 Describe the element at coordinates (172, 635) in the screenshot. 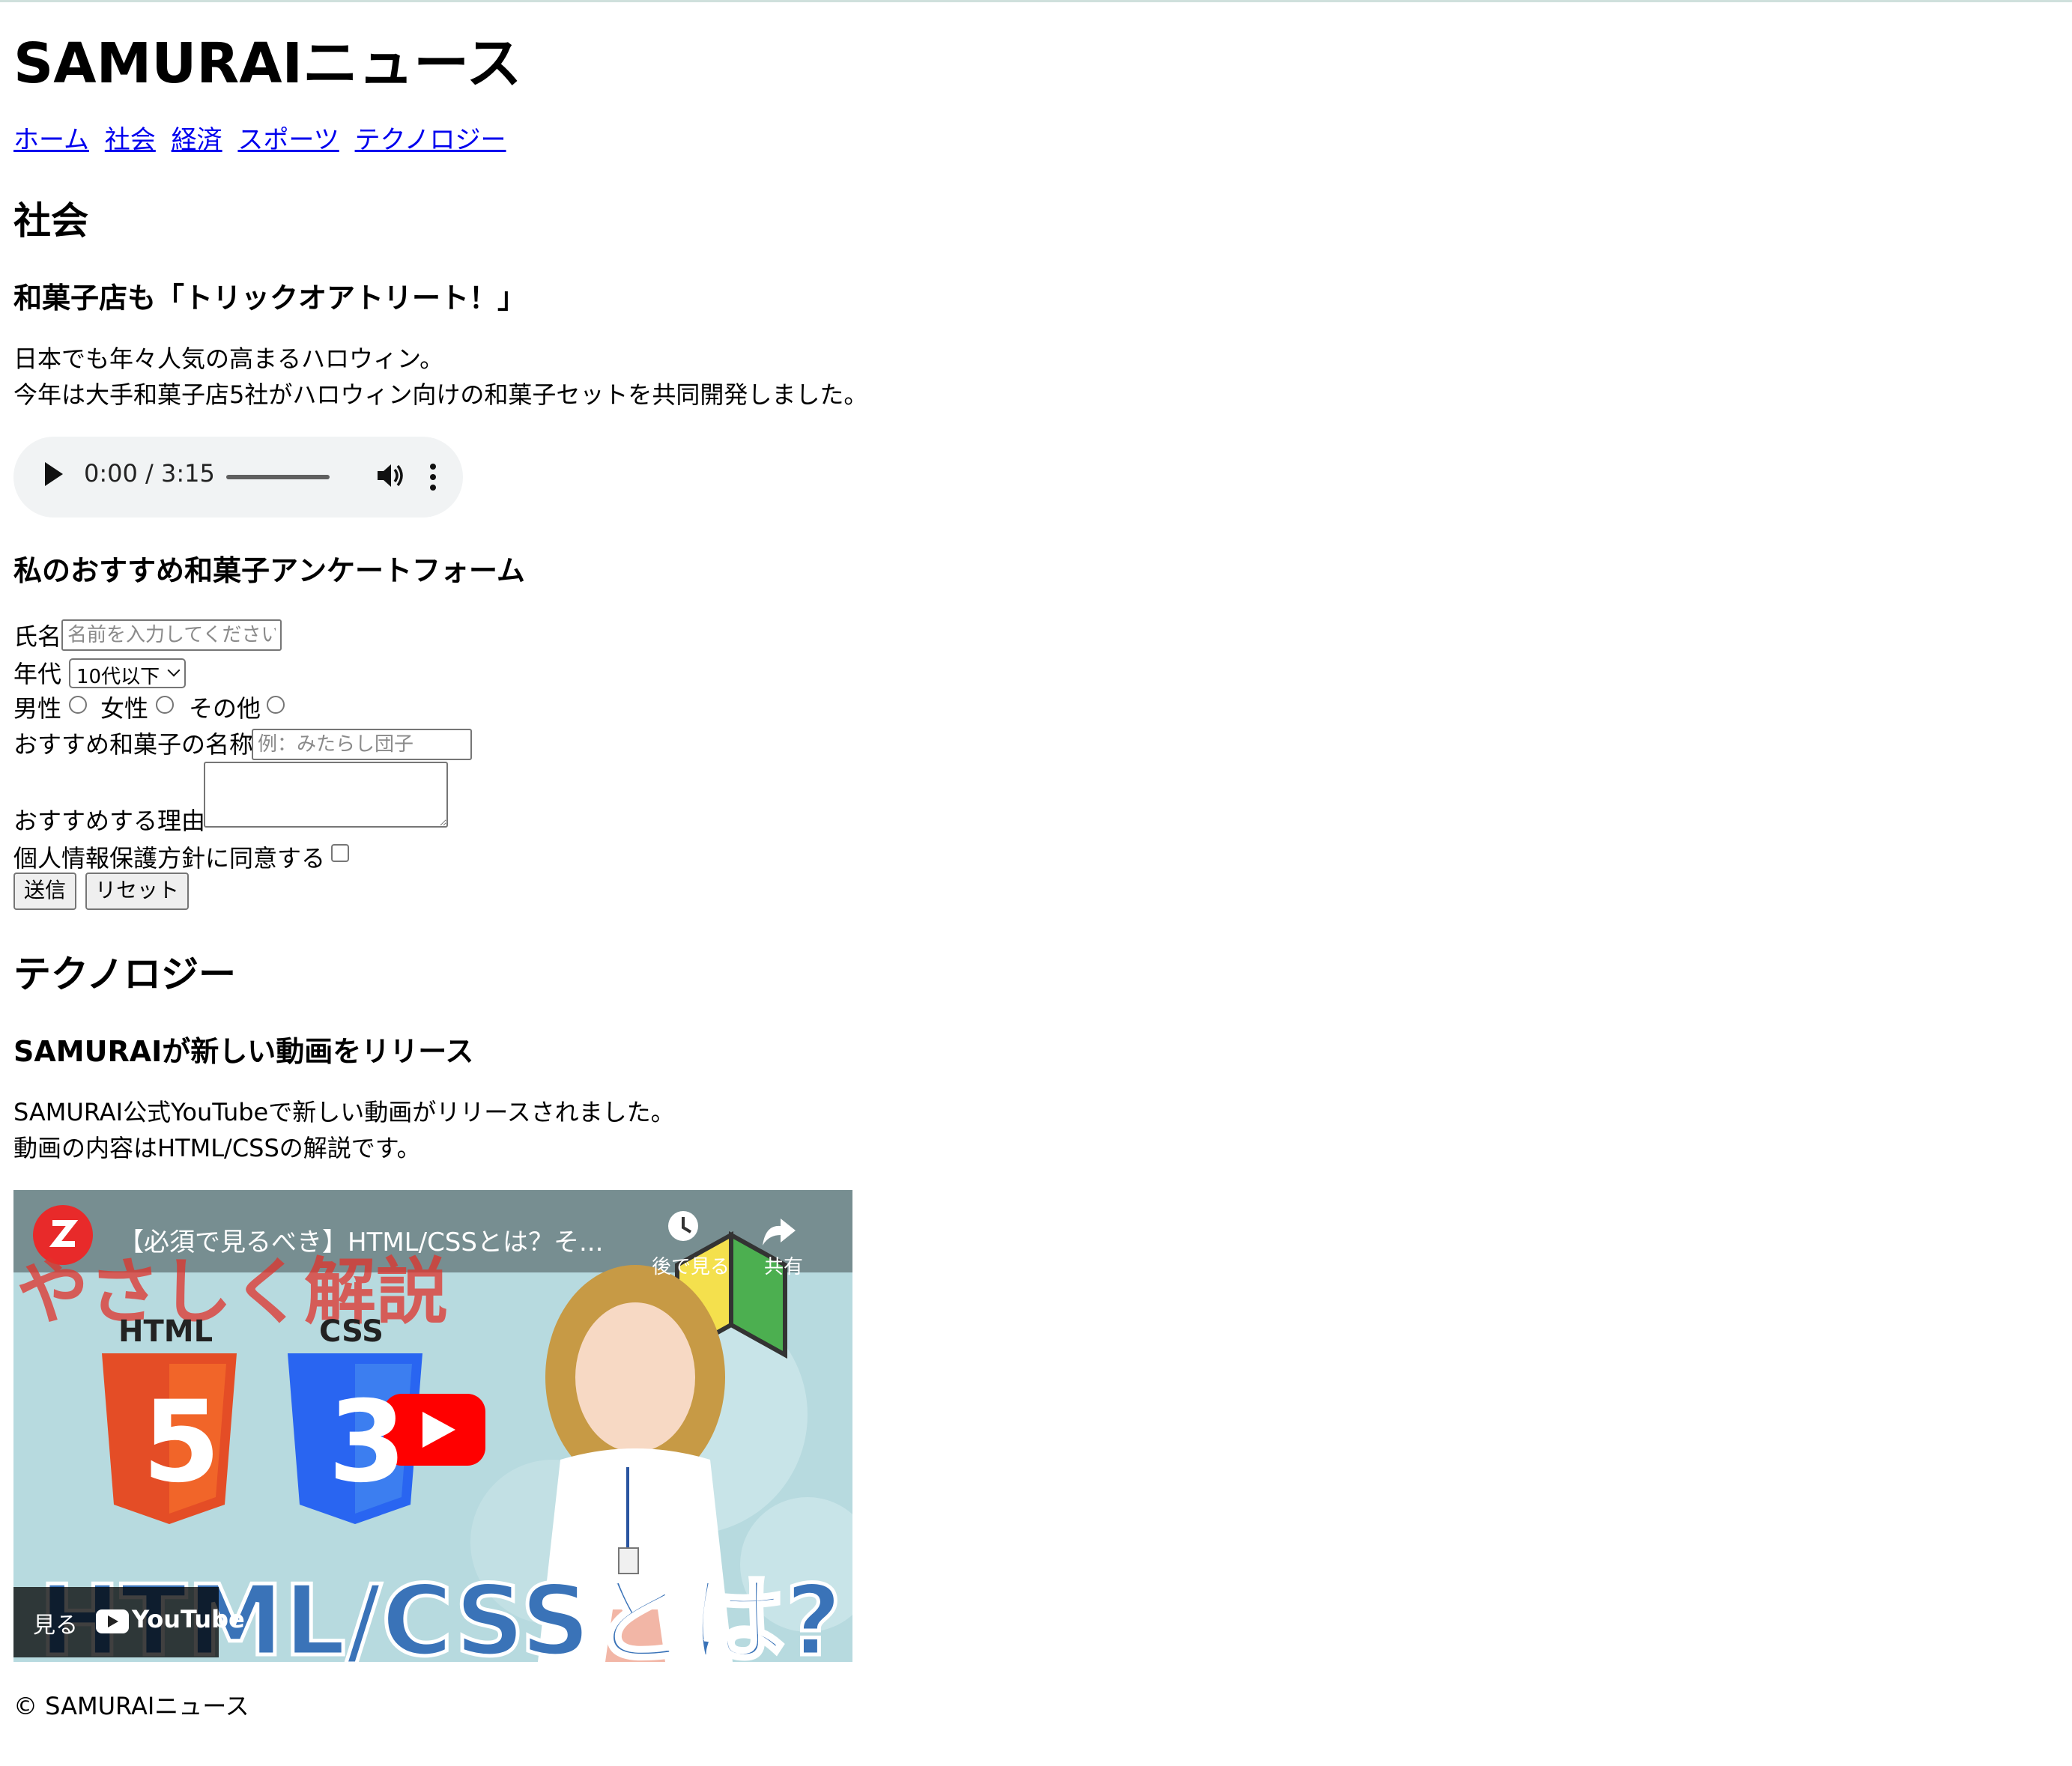

I see `name-input` at that location.